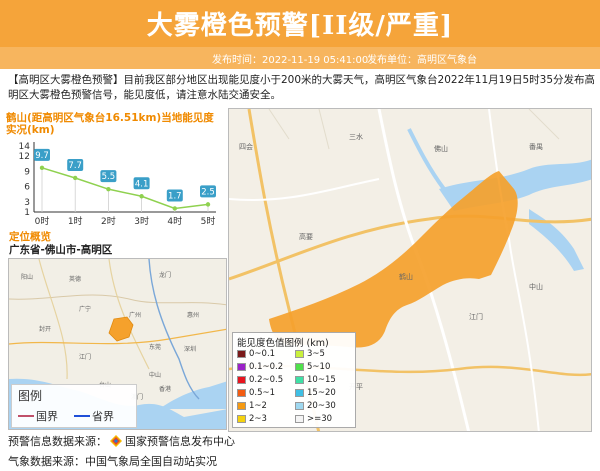 Image resolution: width=600 pixels, height=471 pixels. Describe the element at coordinates (27, 277) in the screenshot. I see `svg-text: 阳山` at that location.